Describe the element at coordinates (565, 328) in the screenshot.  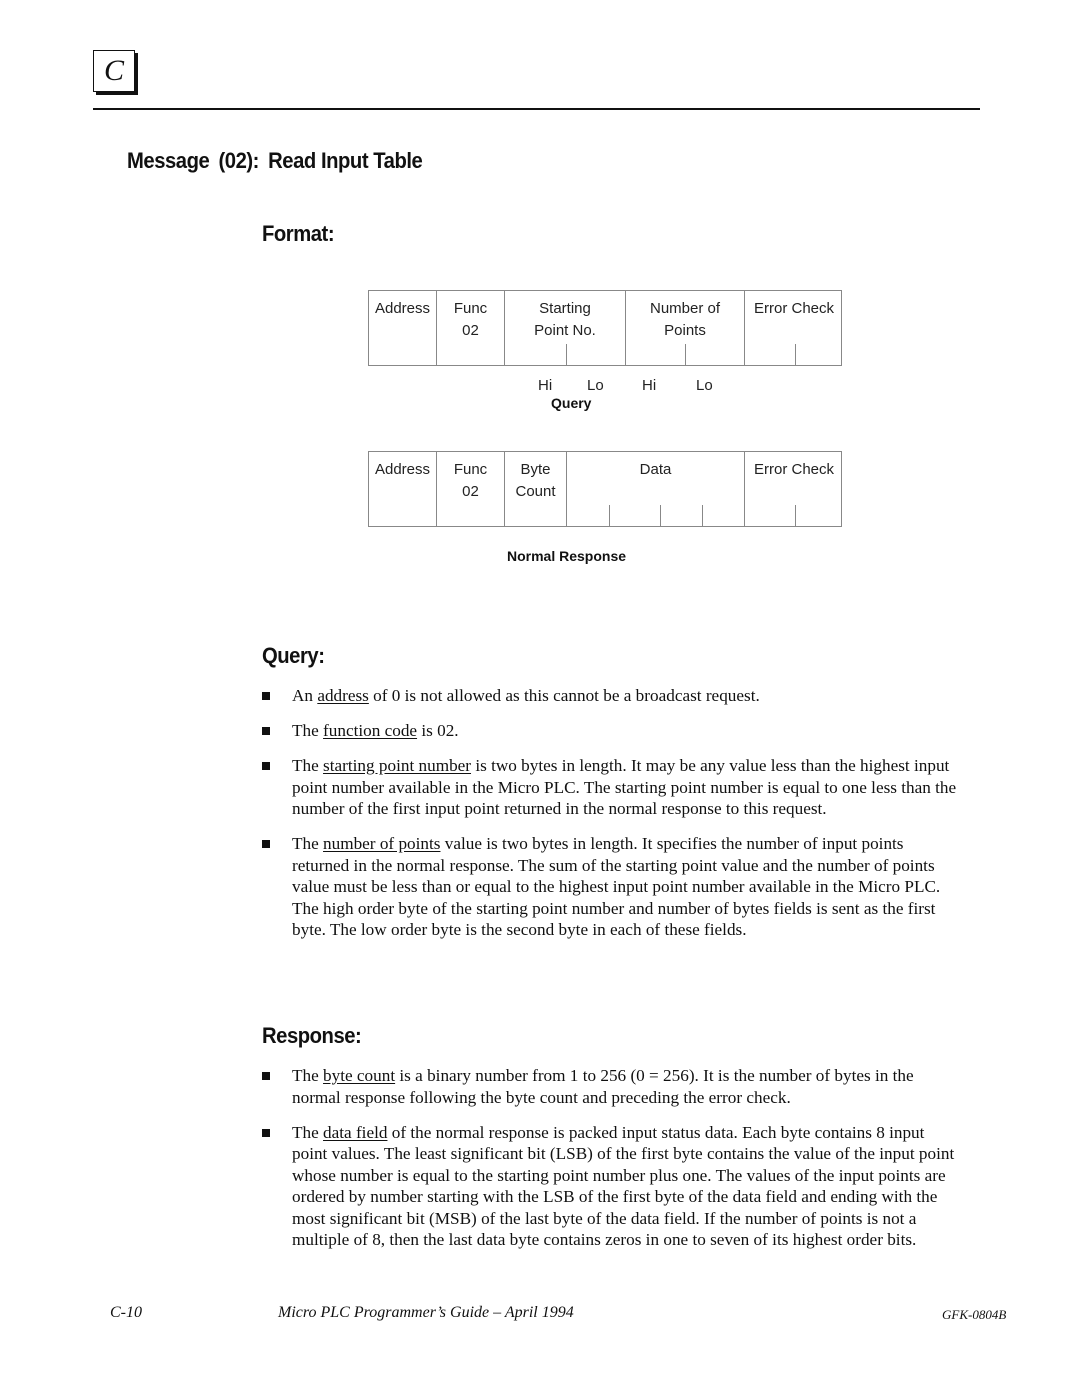
I see `frame-cell-starting-point: Starting Point No.` at that location.